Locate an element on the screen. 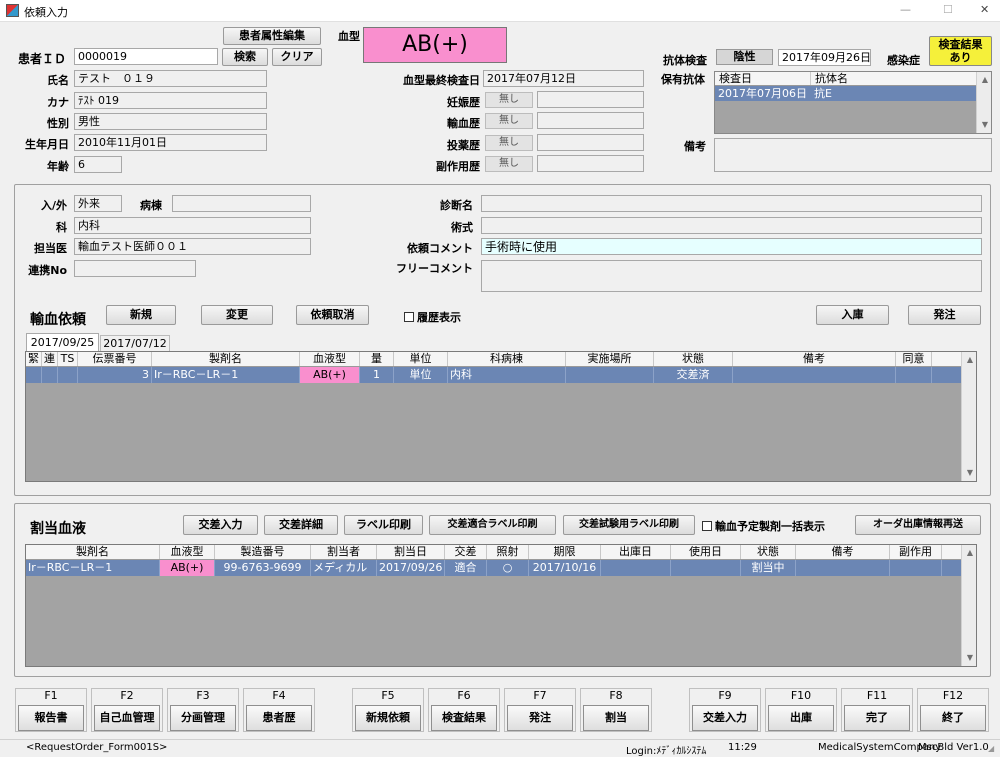 This screenshot has height=757, width=1000. report-button: 報告書 is located at coordinates (51, 718).